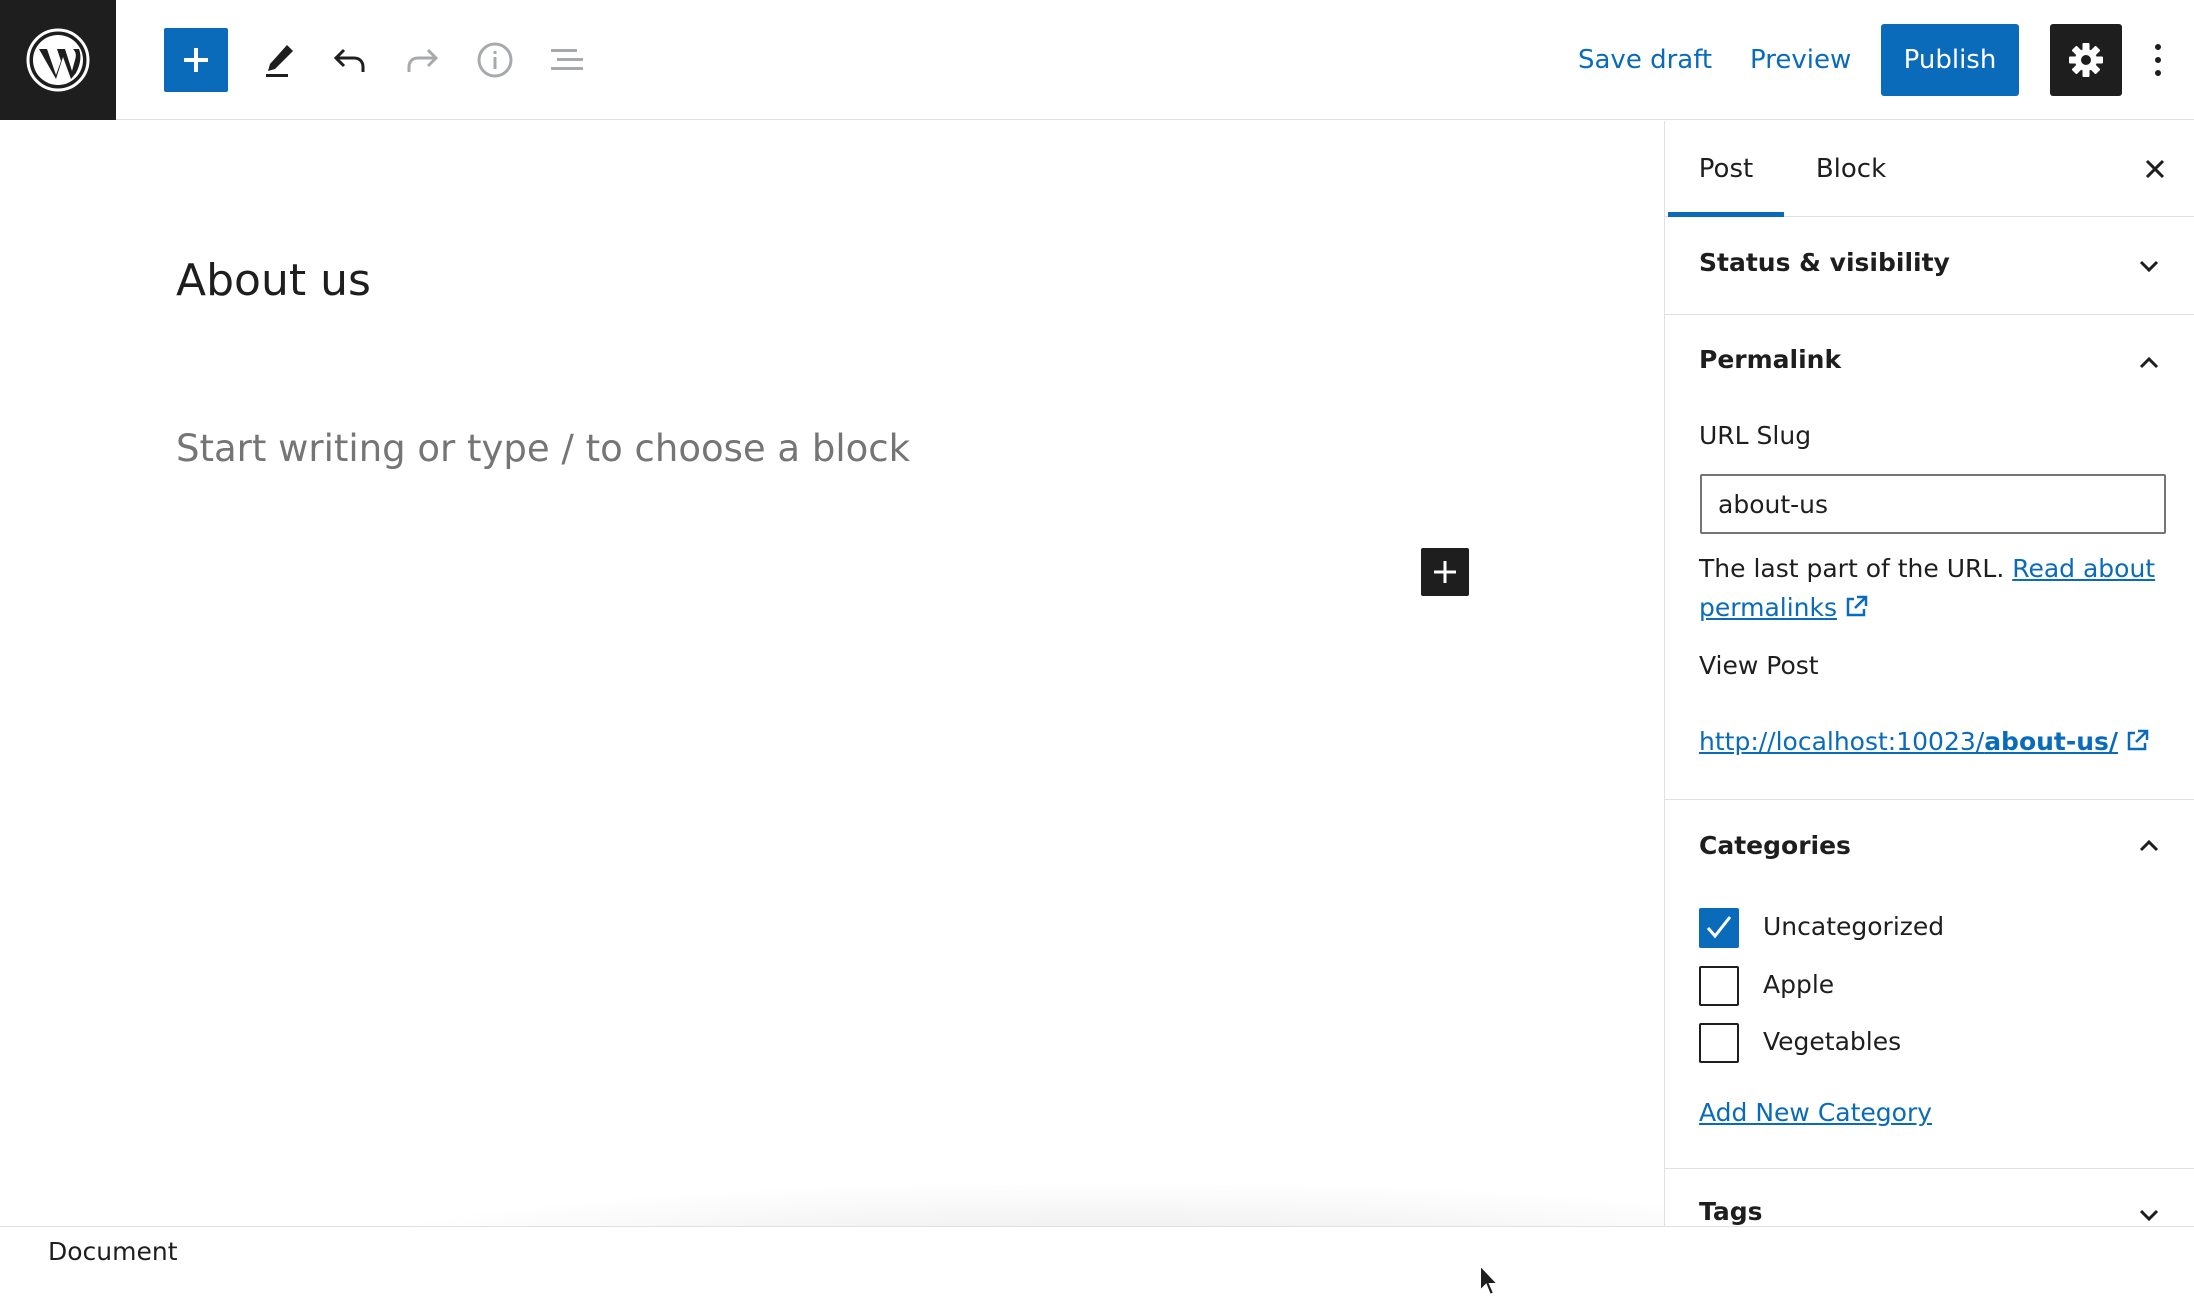 The width and height of the screenshot is (2194, 1299). I want to click on publish-button: Publish, so click(1950, 60).